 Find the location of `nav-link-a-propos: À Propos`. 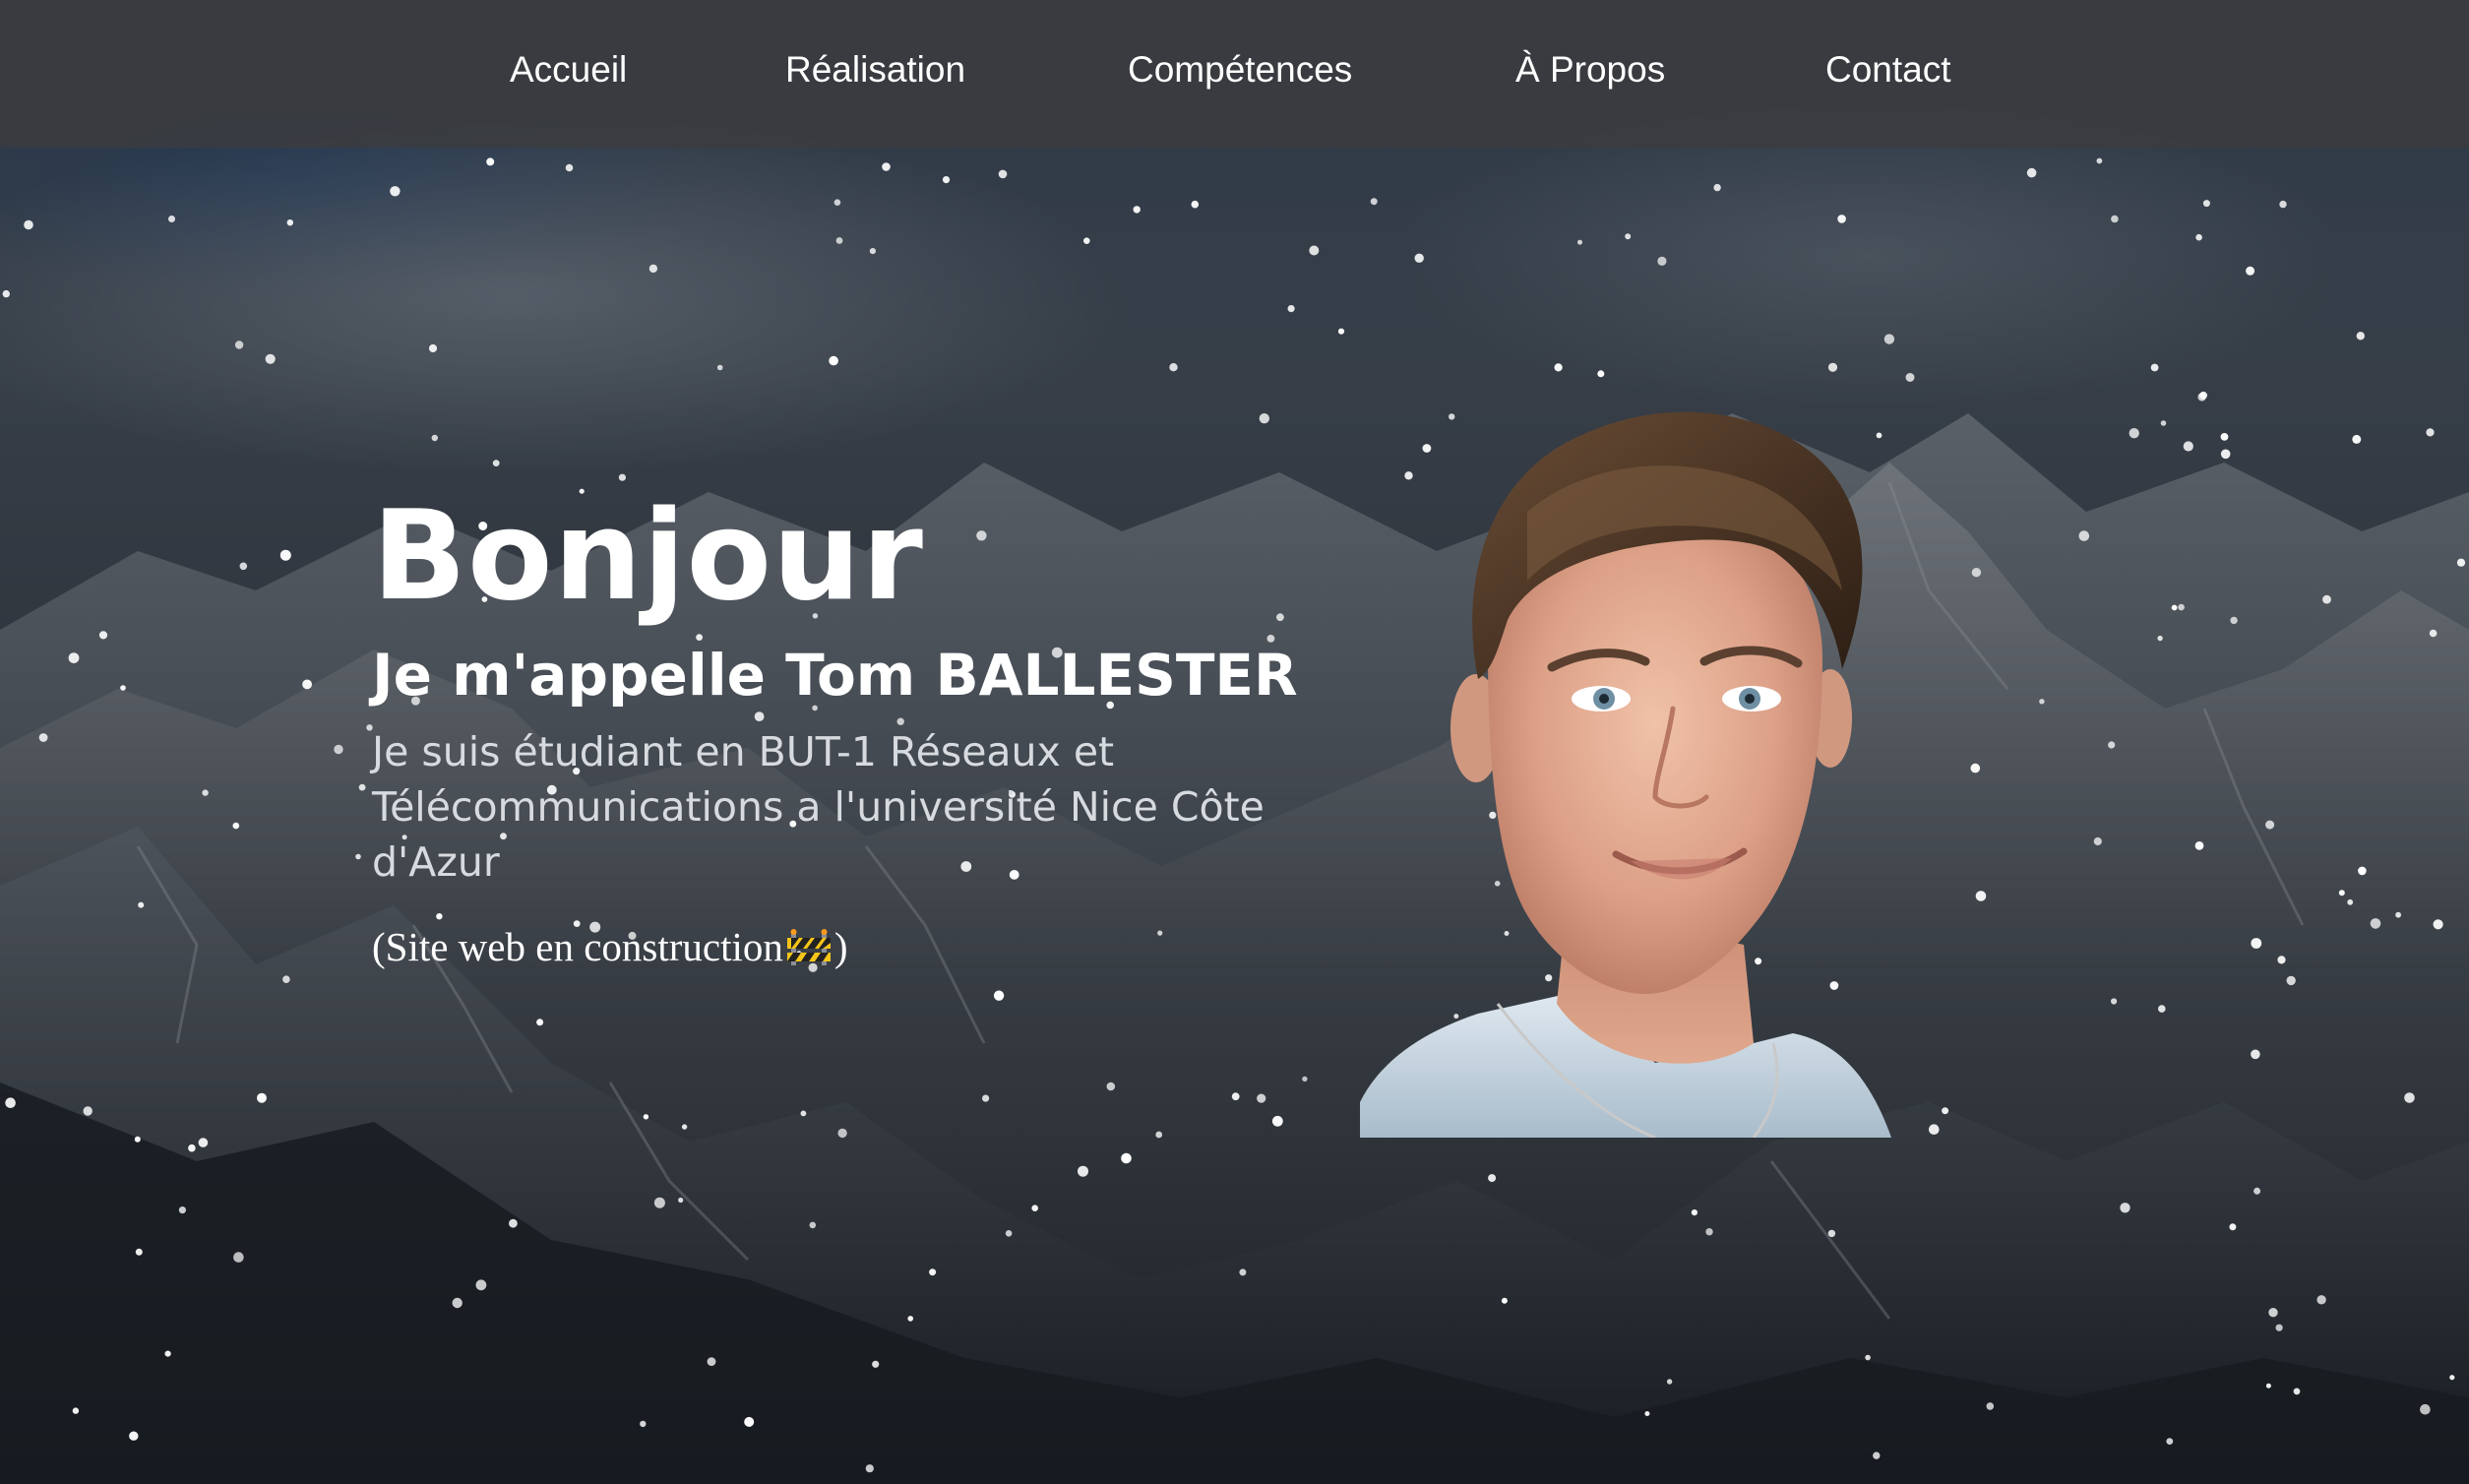

nav-link-a-propos: À Propos is located at coordinates (1590, 70).